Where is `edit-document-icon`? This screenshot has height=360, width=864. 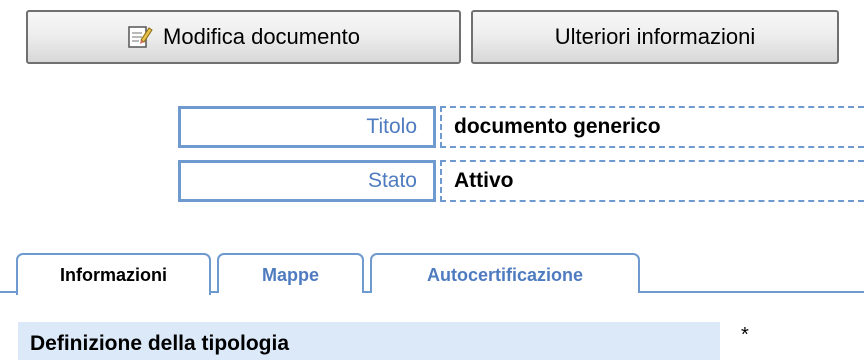 edit-document-icon is located at coordinates (140, 37).